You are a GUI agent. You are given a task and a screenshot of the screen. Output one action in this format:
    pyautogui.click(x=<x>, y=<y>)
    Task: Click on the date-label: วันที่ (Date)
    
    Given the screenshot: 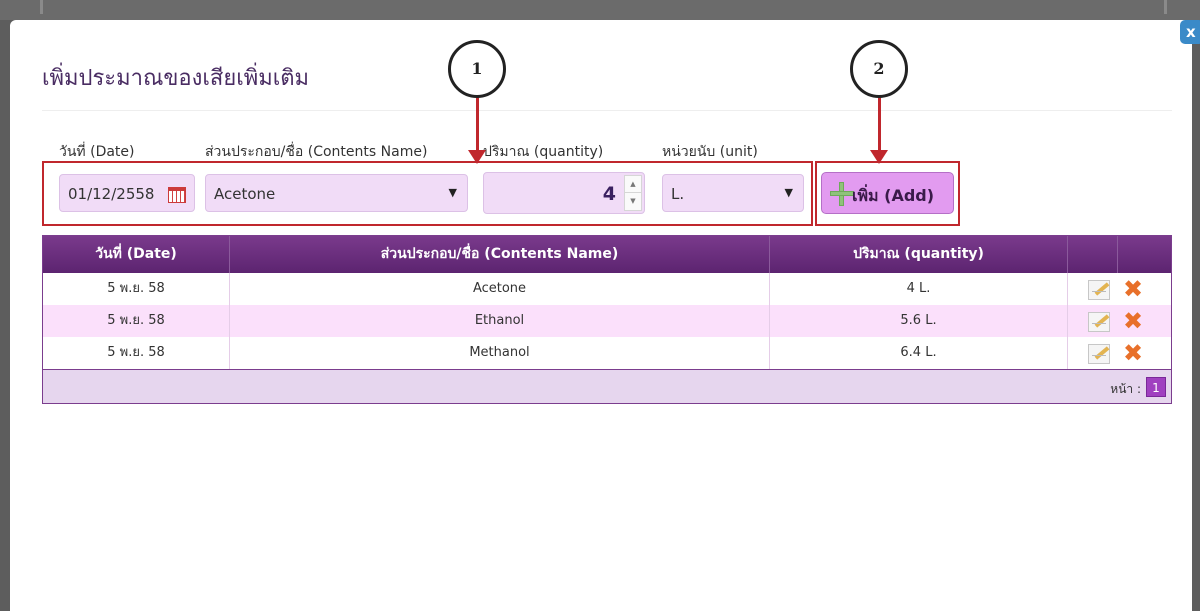 What is the action you would take?
    pyautogui.click(x=97, y=152)
    